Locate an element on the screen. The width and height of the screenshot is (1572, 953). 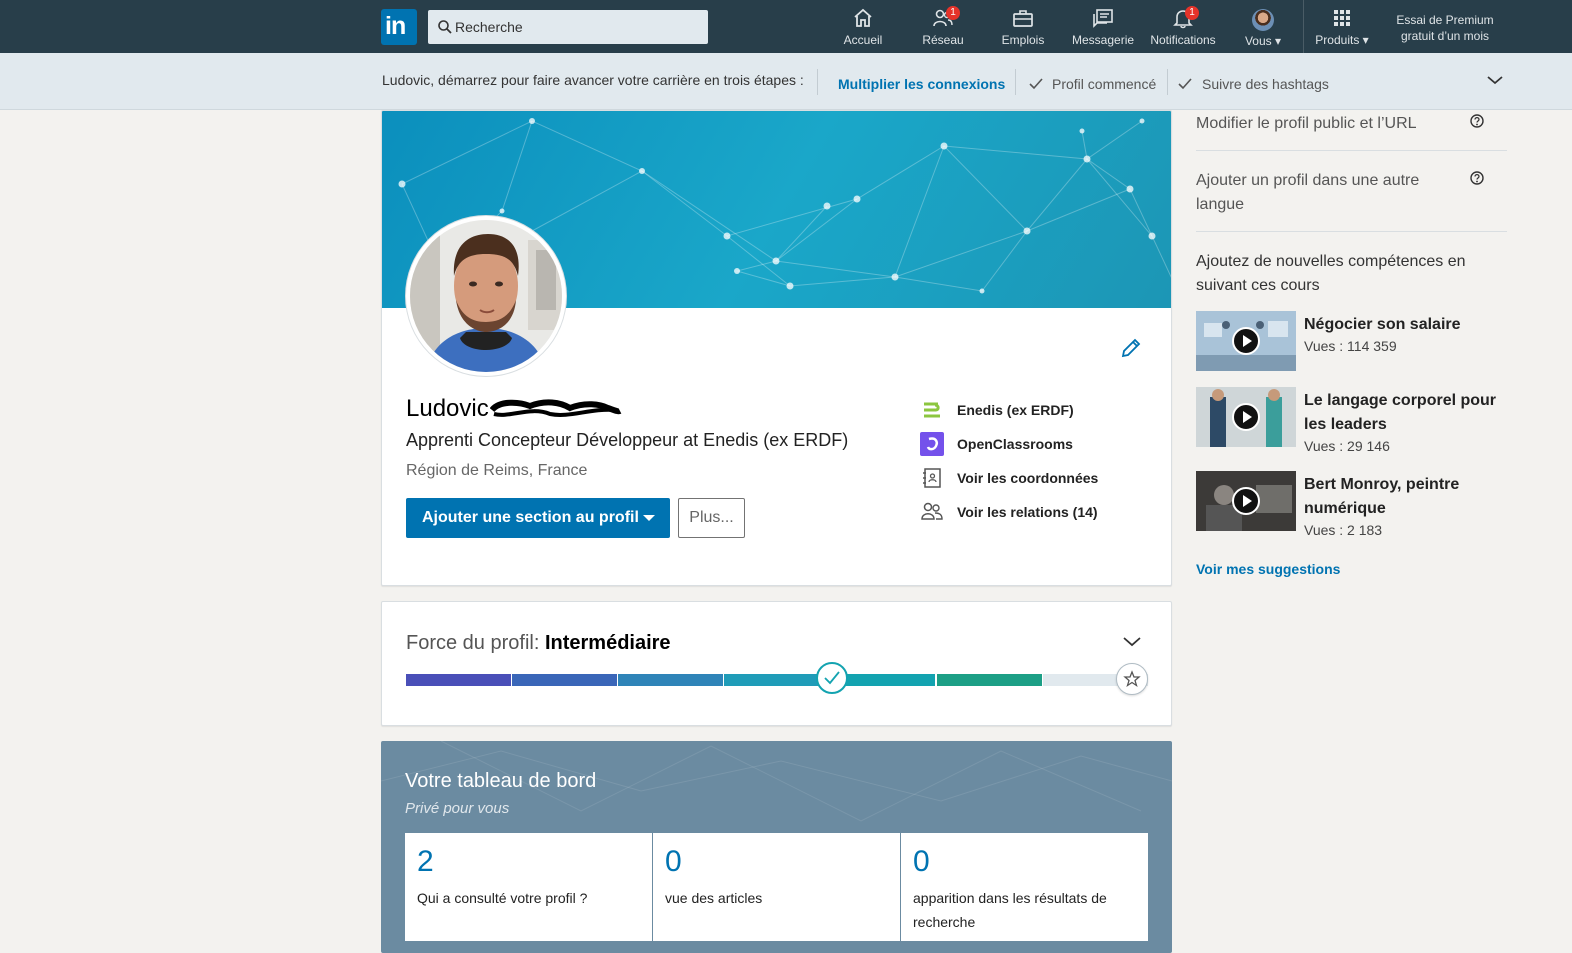
profile-name: Ludovic is located at coordinates (447, 408).